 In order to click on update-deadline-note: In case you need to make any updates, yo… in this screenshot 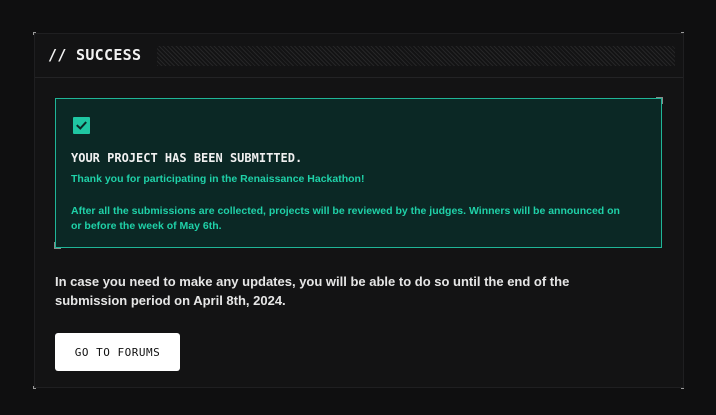, I will do `click(312, 291)`.